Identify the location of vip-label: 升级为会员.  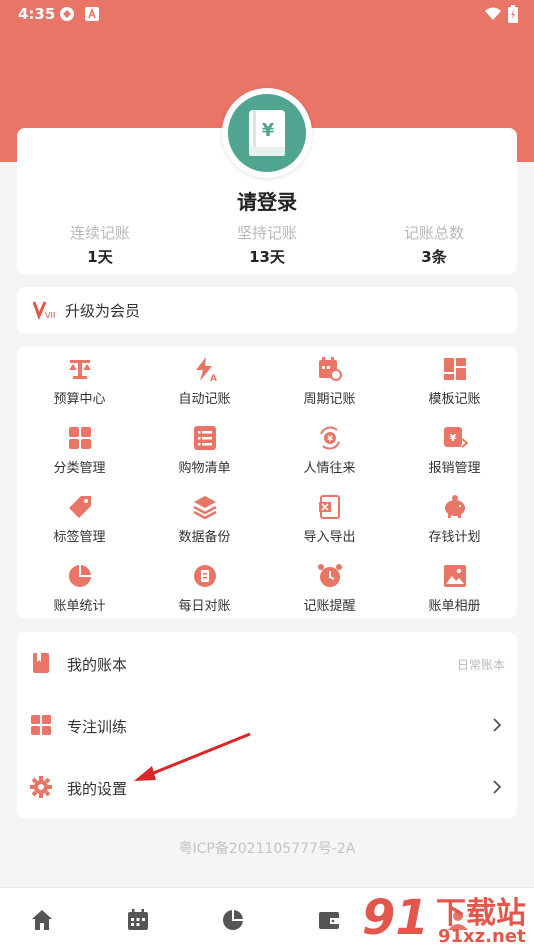
(103, 311).